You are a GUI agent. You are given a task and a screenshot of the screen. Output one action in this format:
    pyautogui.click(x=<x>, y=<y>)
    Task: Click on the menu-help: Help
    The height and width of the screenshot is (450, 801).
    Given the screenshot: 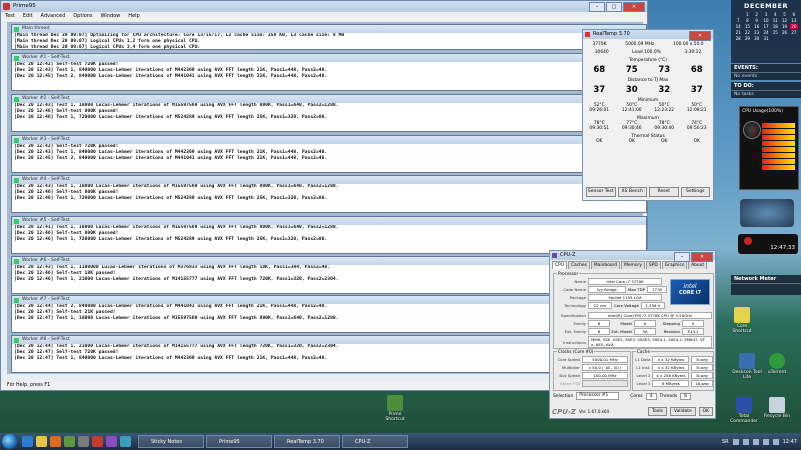 What is the action you would take?
    pyautogui.click(x=133, y=16)
    